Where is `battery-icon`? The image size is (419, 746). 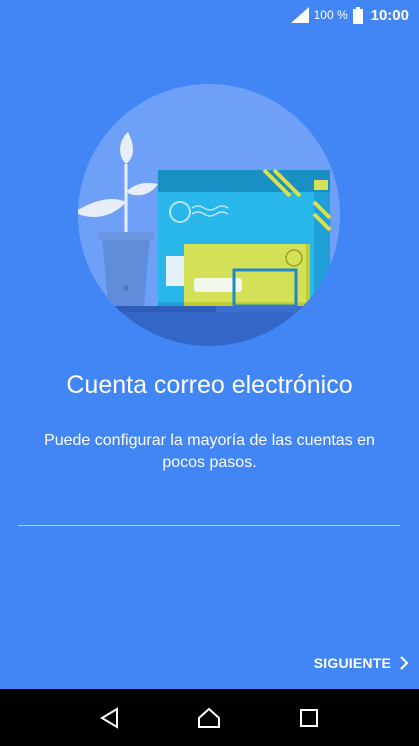 battery-icon is located at coordinates (357, 15).